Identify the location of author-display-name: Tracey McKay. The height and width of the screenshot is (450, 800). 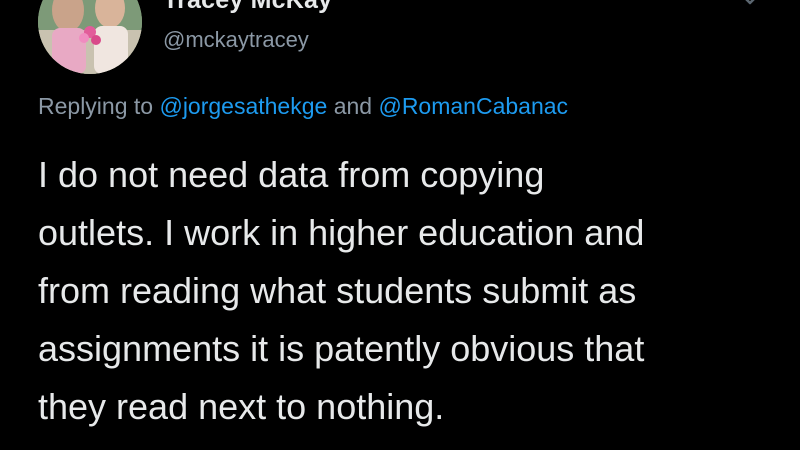
(247, 7).